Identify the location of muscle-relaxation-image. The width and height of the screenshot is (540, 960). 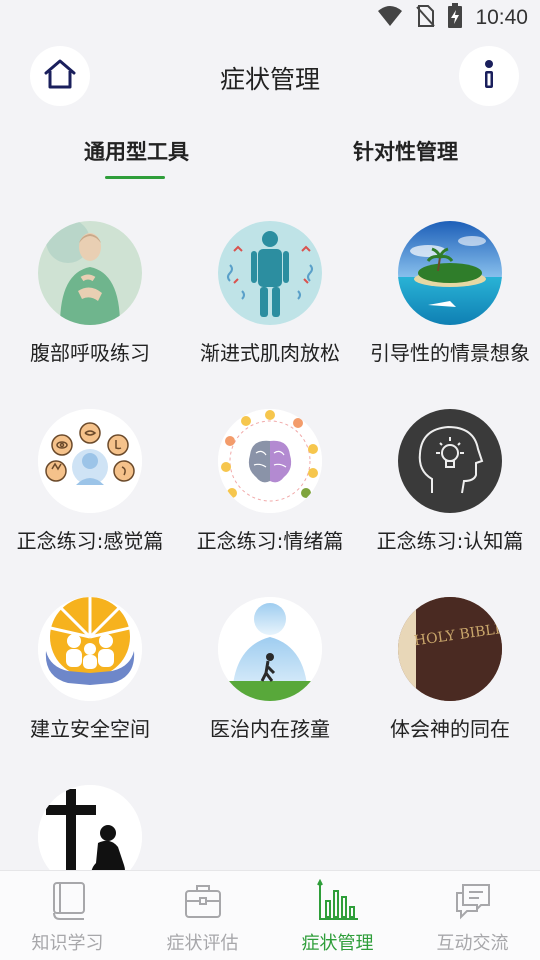
(270, 273).